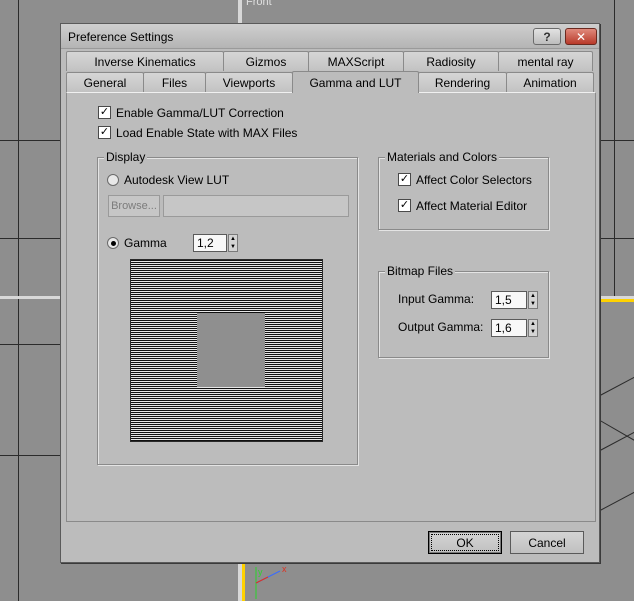  I want to click on tab-radiosity: Radiosity, so click(451, 61).